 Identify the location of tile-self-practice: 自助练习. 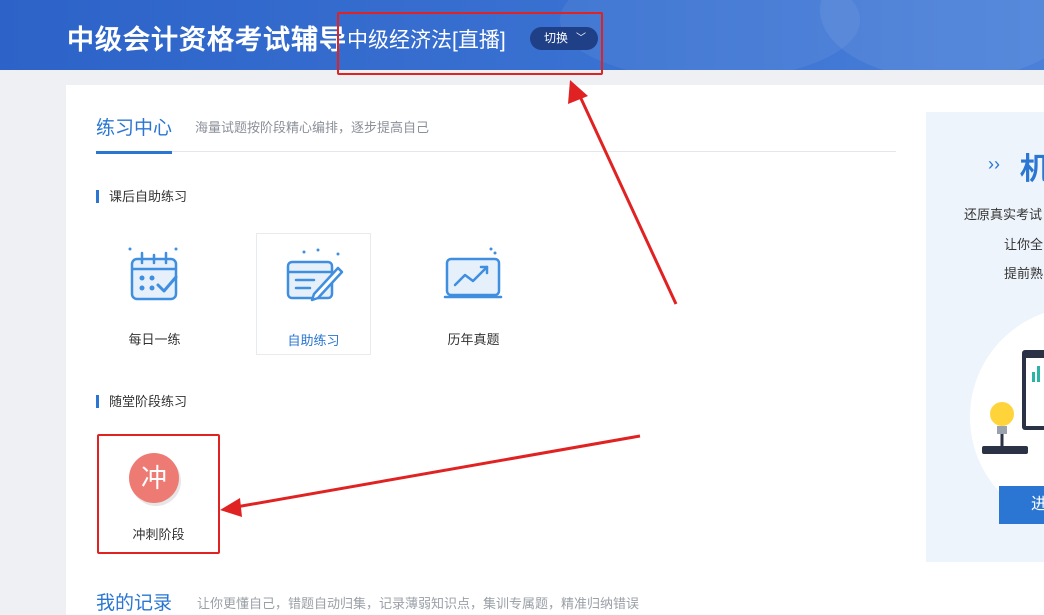
(313, 294).